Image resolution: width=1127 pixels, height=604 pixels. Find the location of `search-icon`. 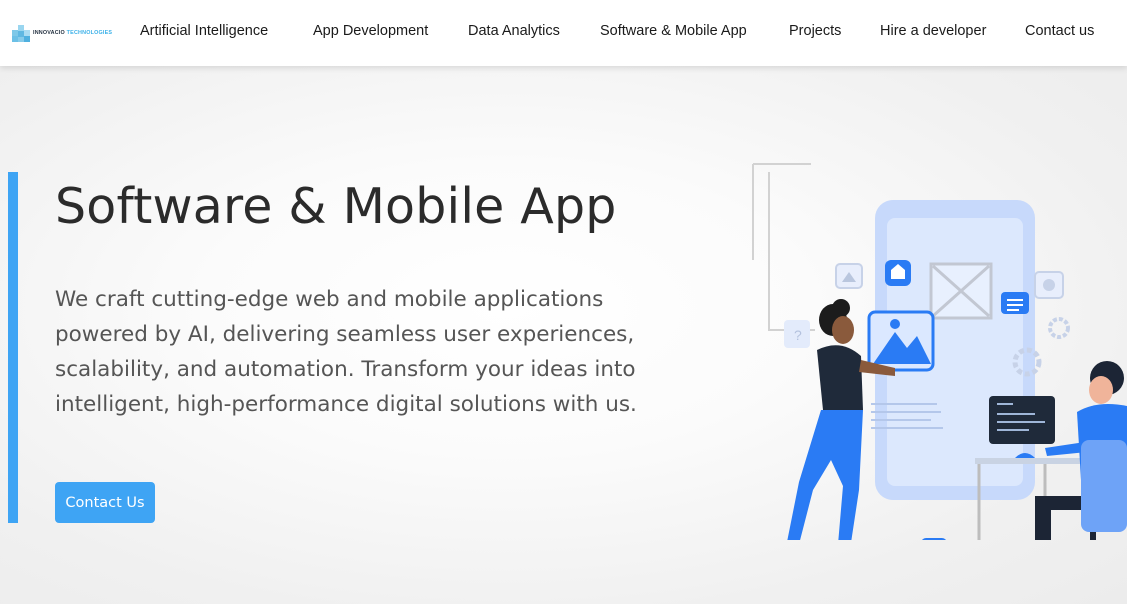

search-icon is located at coordinates (934, 539).